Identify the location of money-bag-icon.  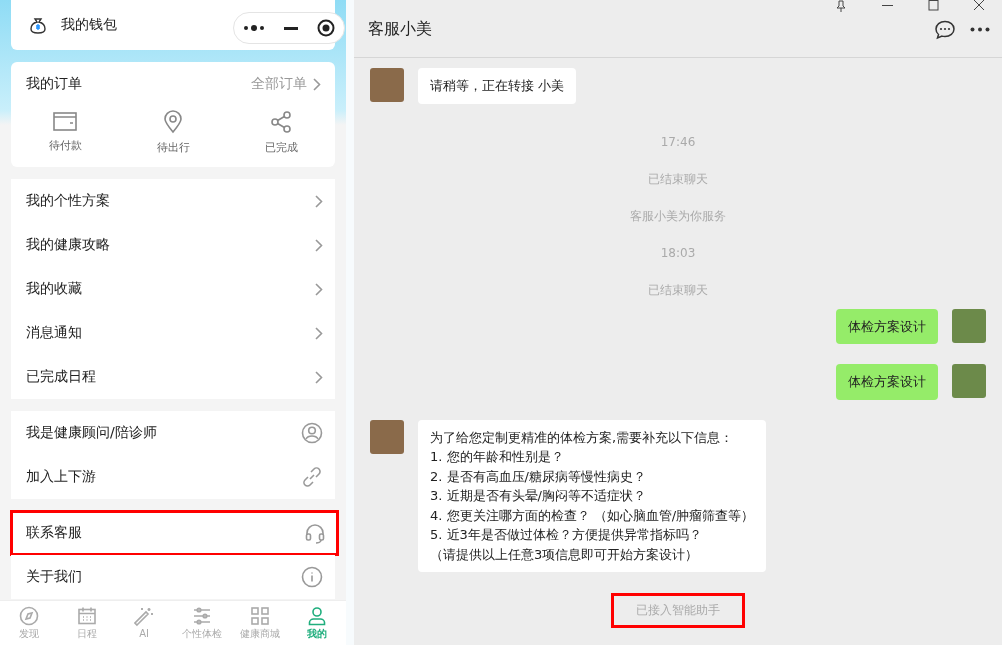
(38, 25).